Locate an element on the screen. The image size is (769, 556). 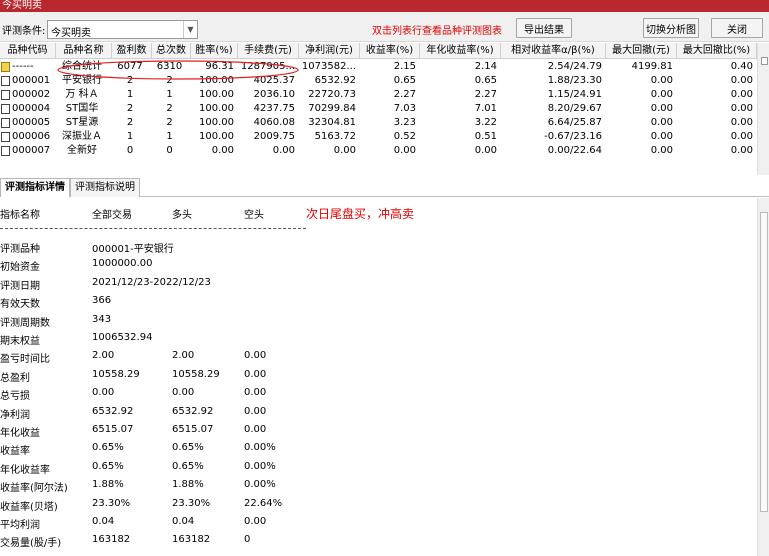
cell-alpha-beta: 2.54/24.79 is located at coordinates (574, 66).